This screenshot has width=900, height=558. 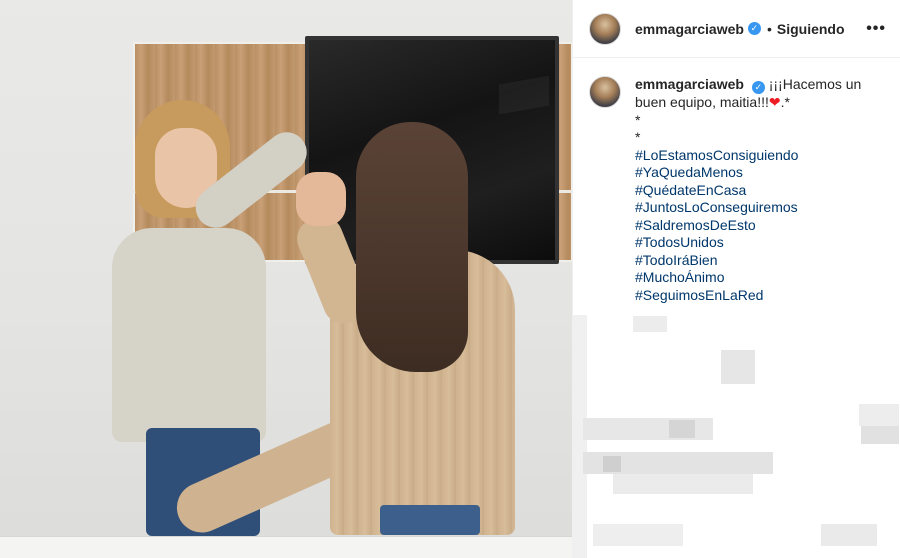 I want to click on hashtag-link: #LoEstamosConsiguiendo, so click(x=759, y=156).